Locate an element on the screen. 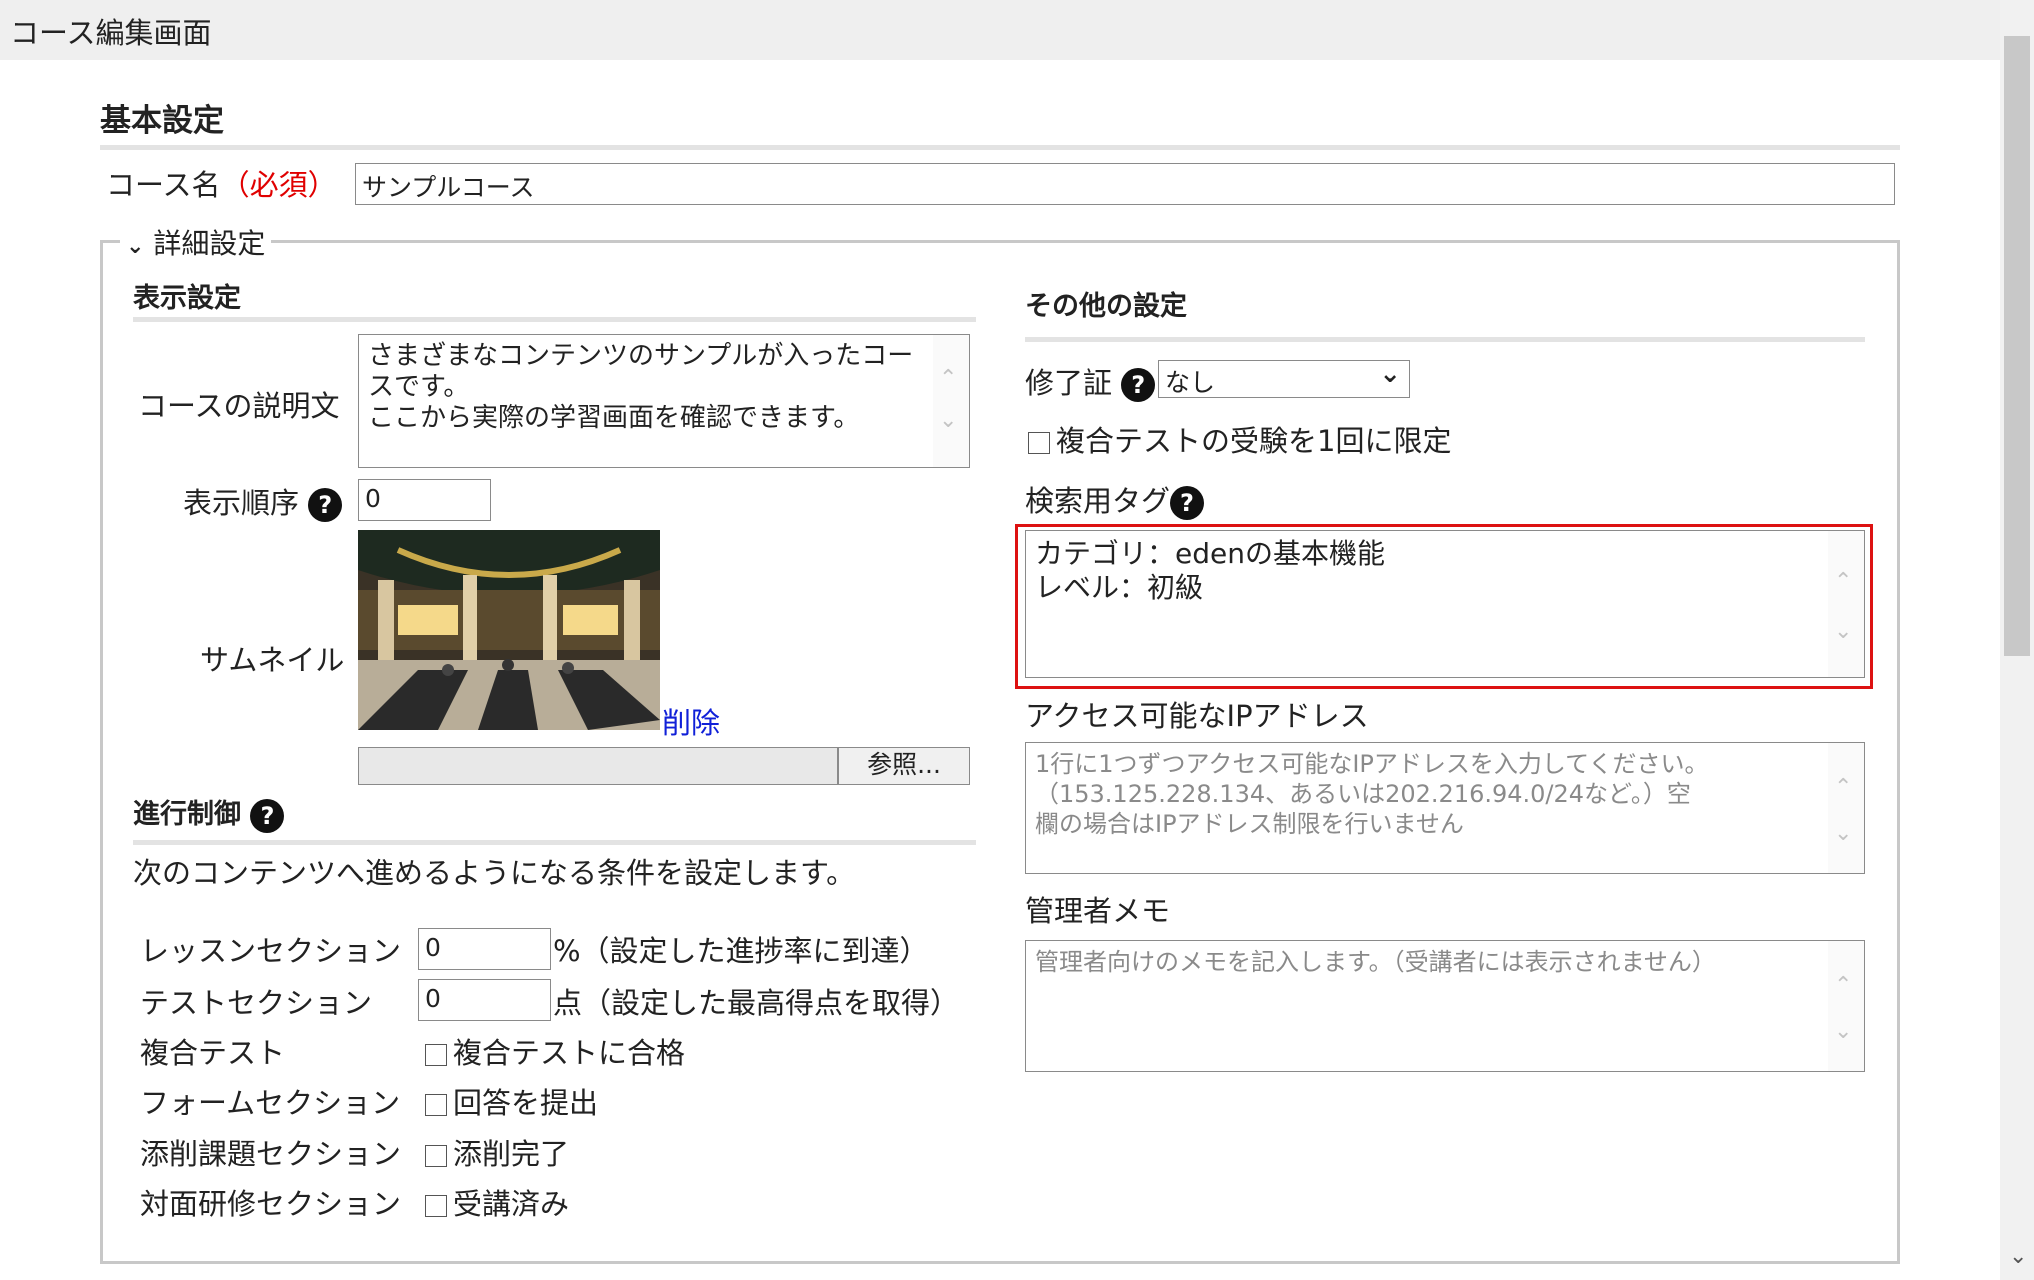 This screenshot has width=2034, height=1280. memo-placeholder: 管理者向けのメモを記入します。（受講者には表示されません） is located at coordinates (1375, 962).